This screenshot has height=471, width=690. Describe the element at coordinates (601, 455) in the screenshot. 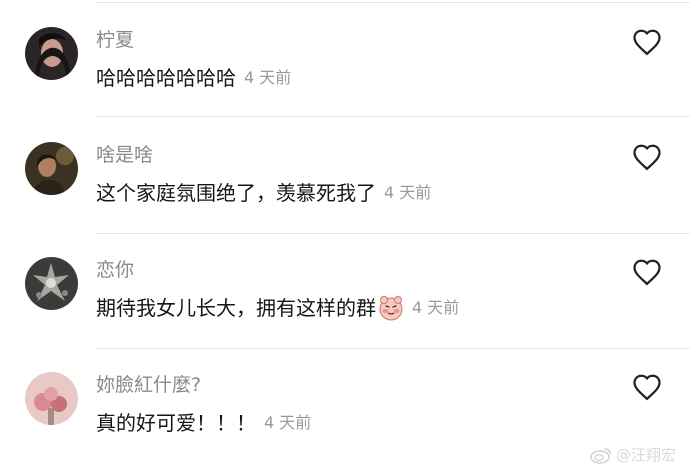

I see `weibo-logo-icon` at that location.